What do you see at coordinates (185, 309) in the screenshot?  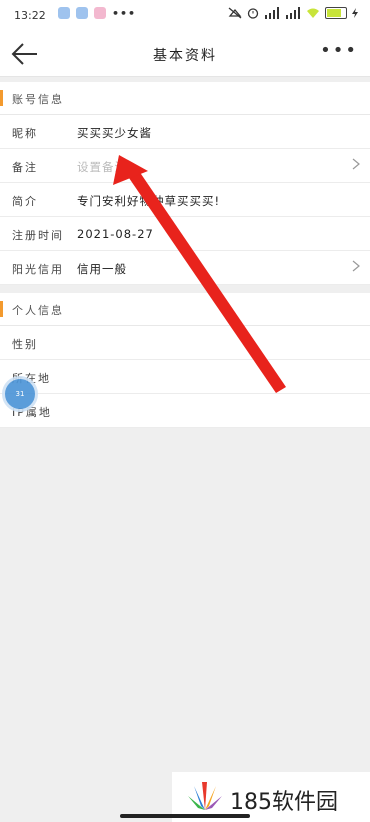 I see `personal-section-header: 个人信息` at bounding box center [185, 309].